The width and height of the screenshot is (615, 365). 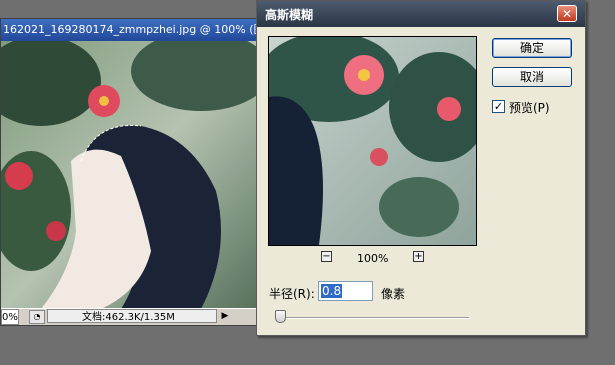 What do you see at coordinates (345, 291) in the screenshot?
I see `radius-input: 0.8` at bounding box center [345, 291].